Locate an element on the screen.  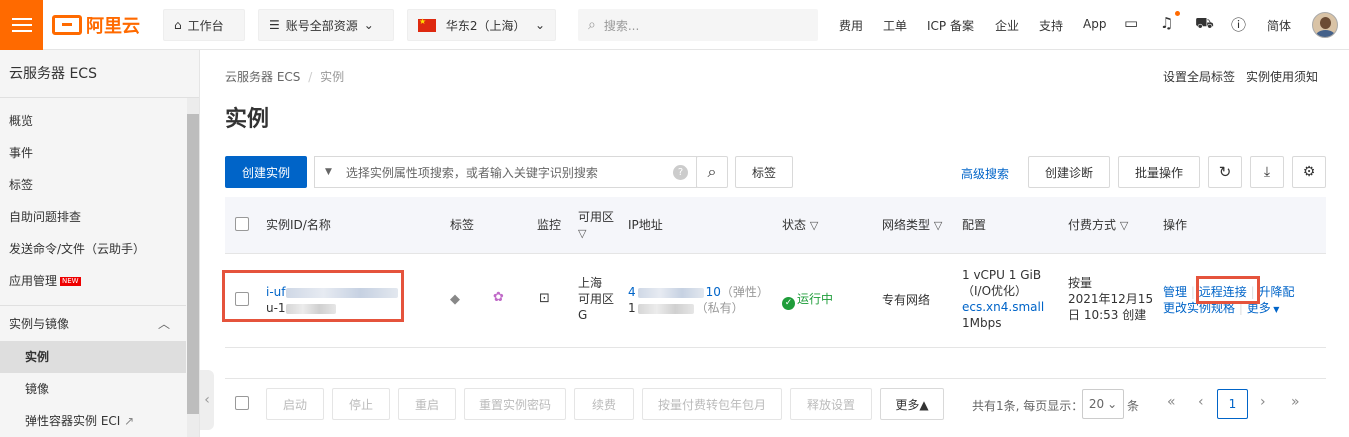
monitor-chart-icon: ⊡ is located at coordinates (544, 299).